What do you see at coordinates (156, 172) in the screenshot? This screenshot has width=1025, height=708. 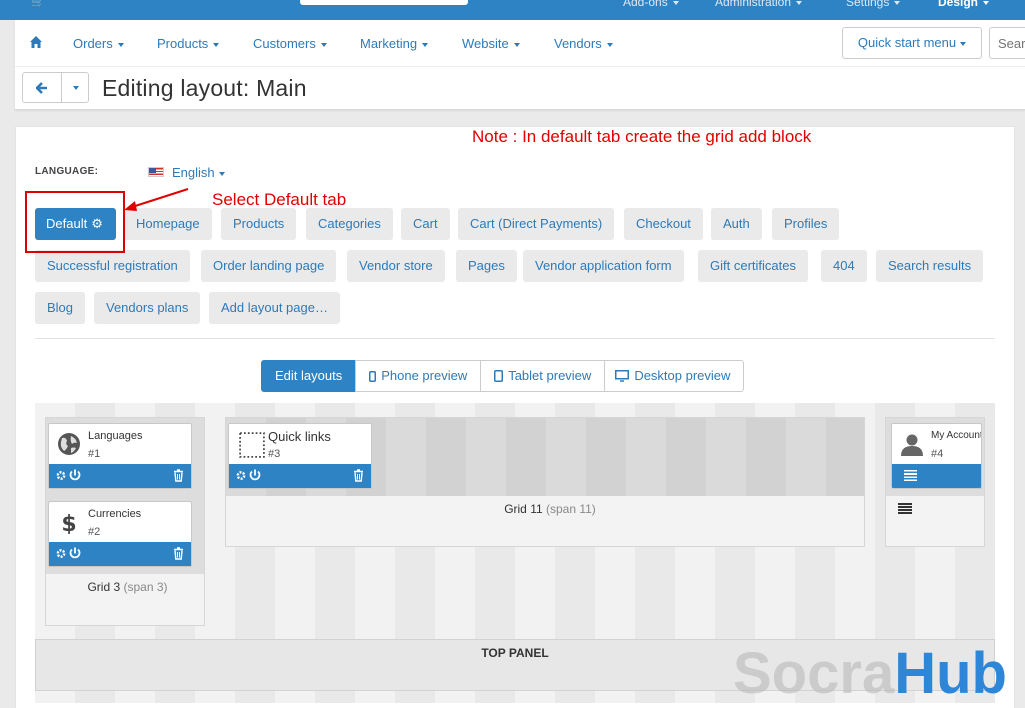 I see `us-flag-icon` at bounding box center [156, 172].